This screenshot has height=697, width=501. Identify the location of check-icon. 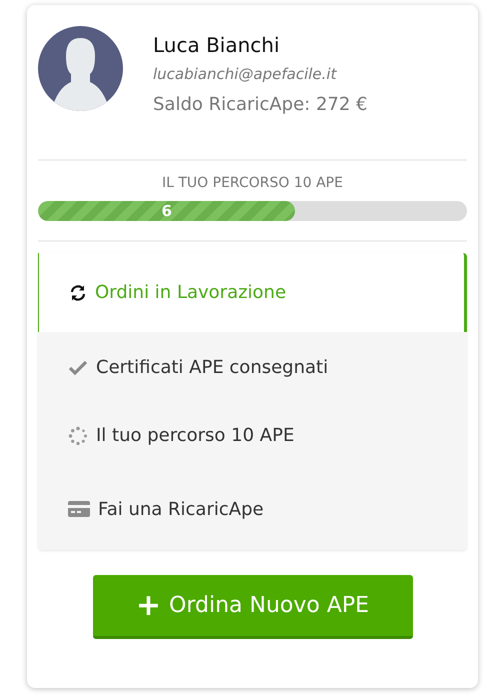
(78, 368).